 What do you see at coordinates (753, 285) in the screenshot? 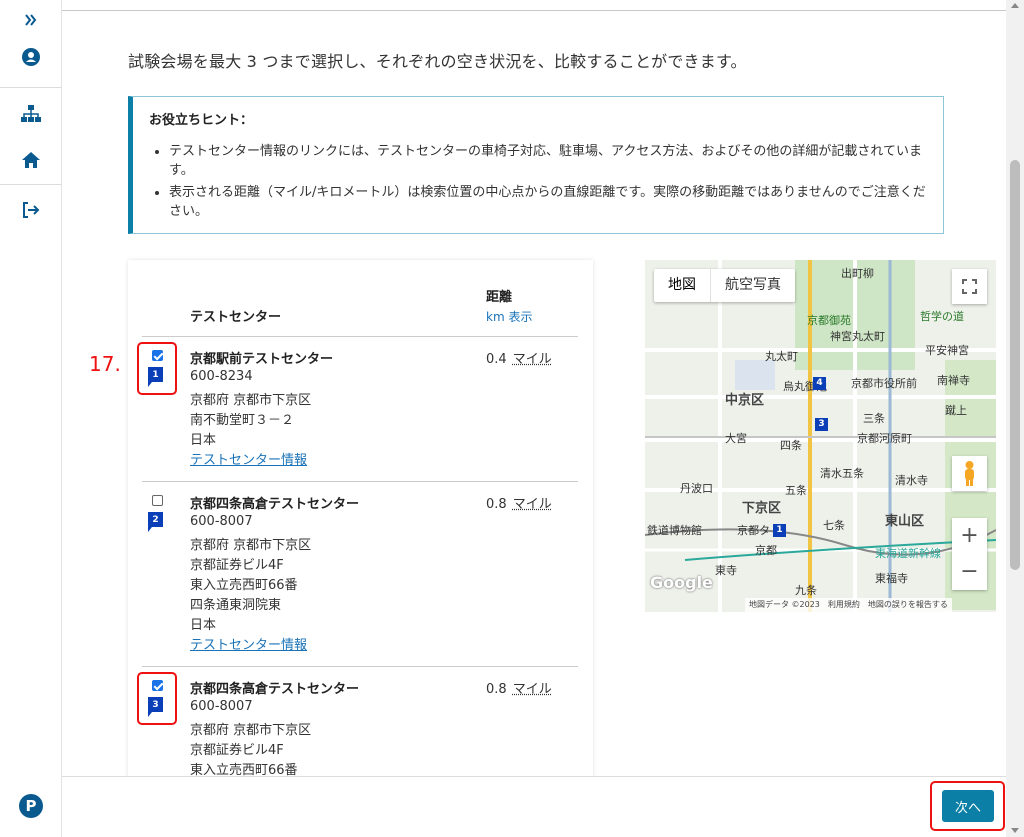
I see `tab-satellite: 航空写真` at bounding box center [753, 285].